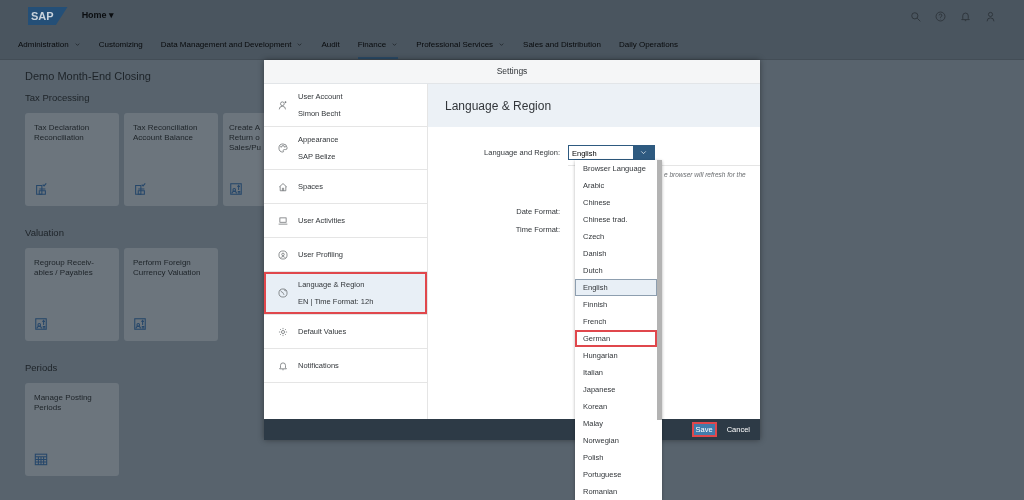  I want to click on profile-icon, so click(283, 254).